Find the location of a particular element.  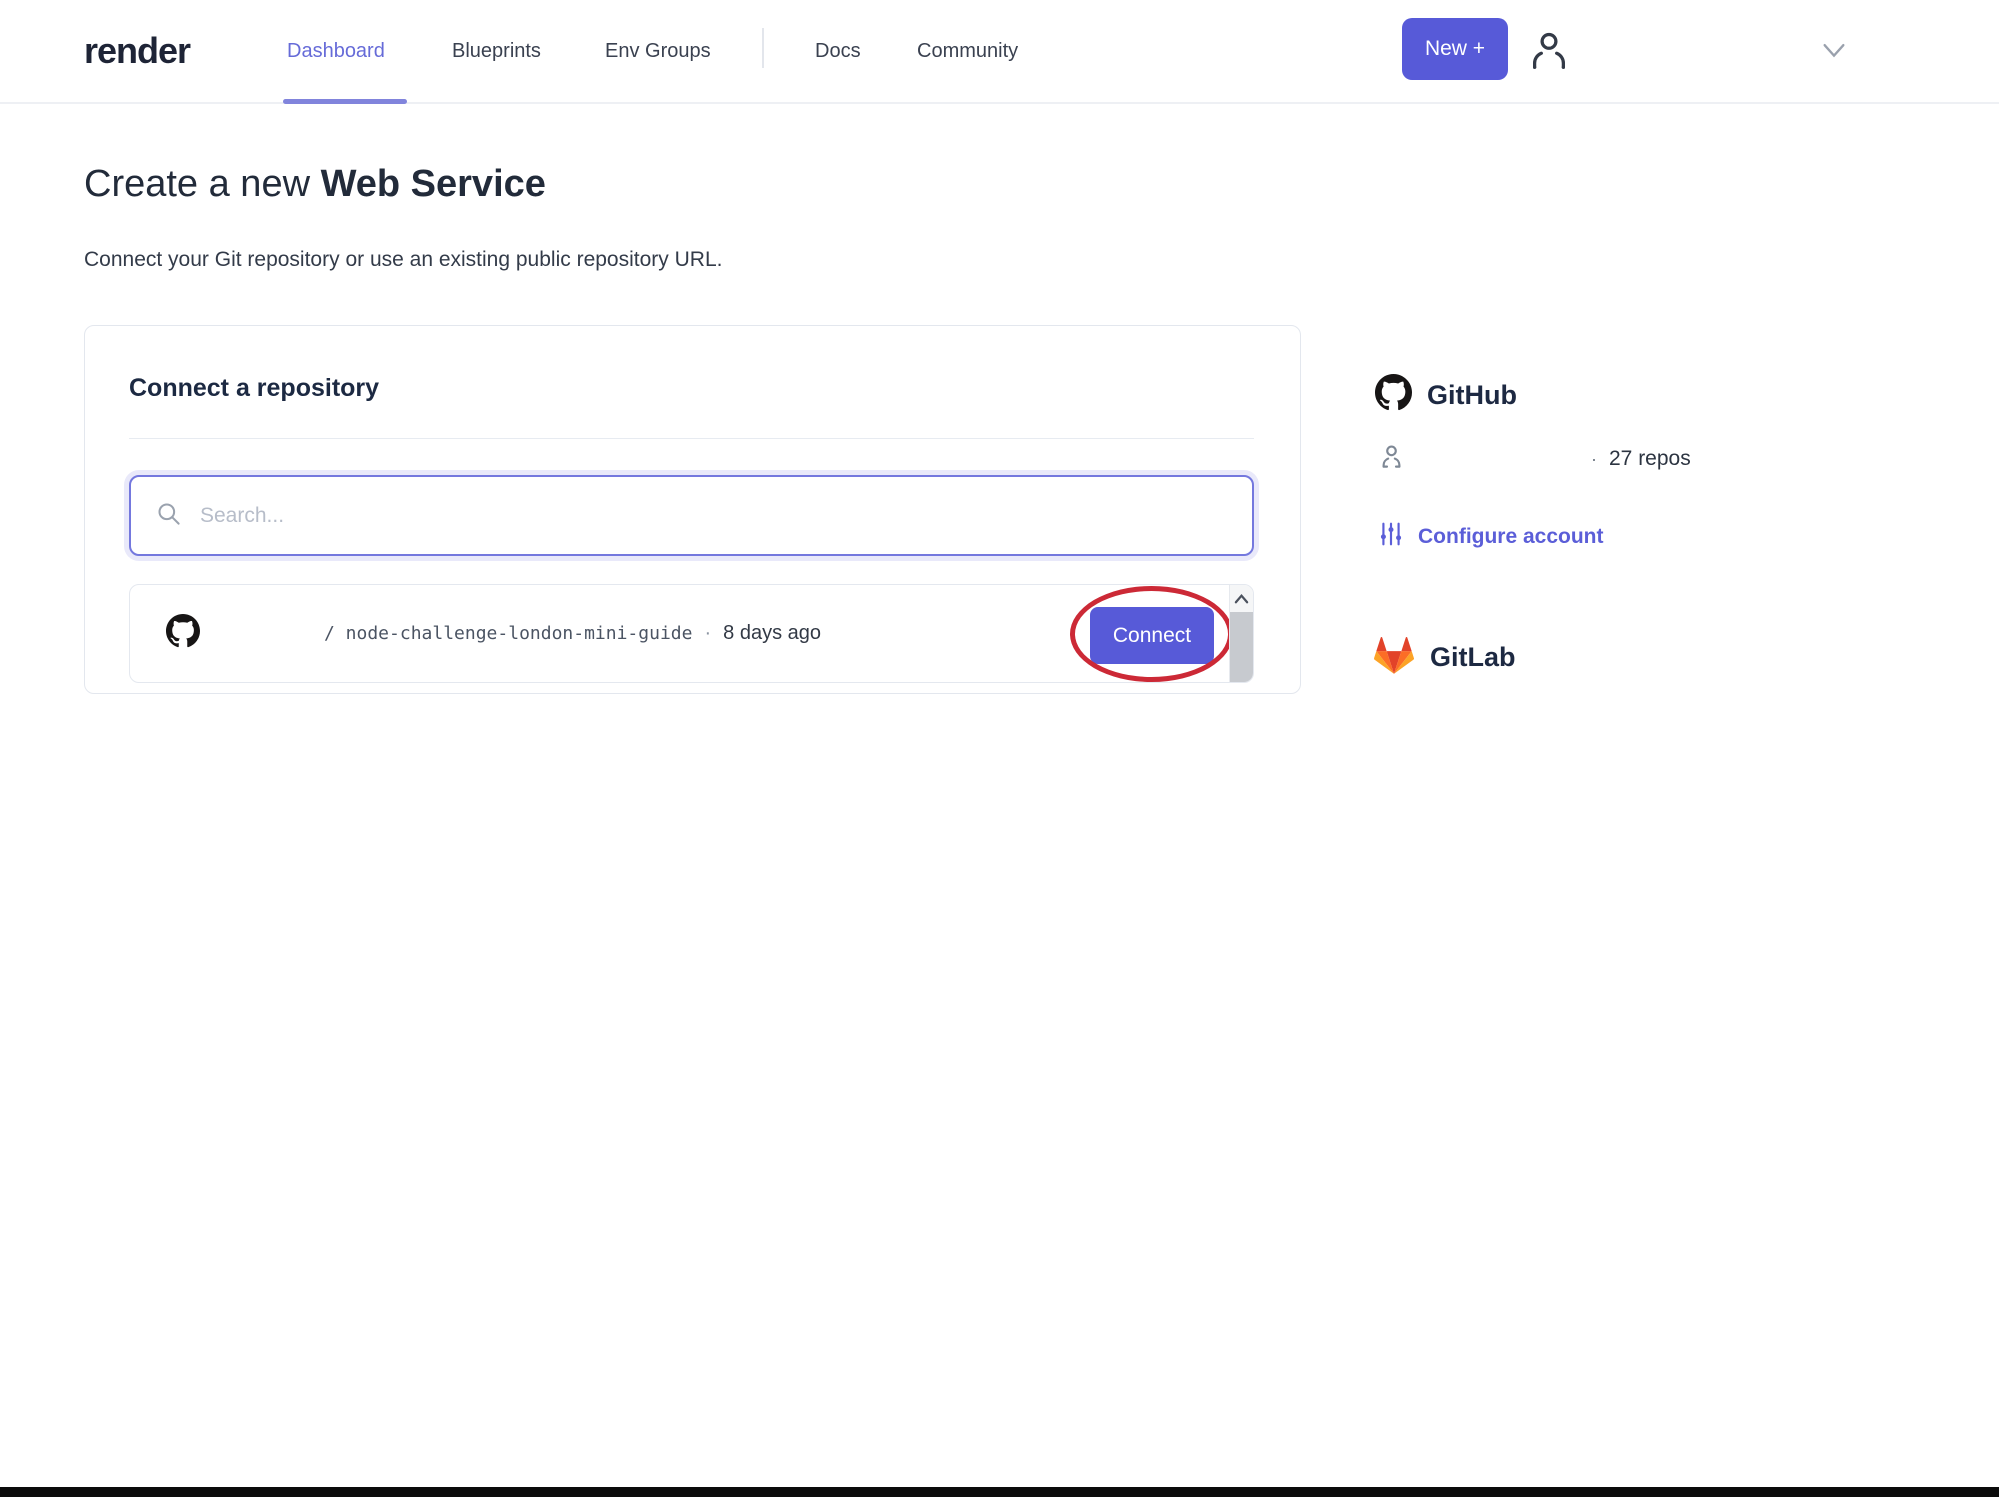

repos-count: 27 repos is located at coordinates (1650, 458).